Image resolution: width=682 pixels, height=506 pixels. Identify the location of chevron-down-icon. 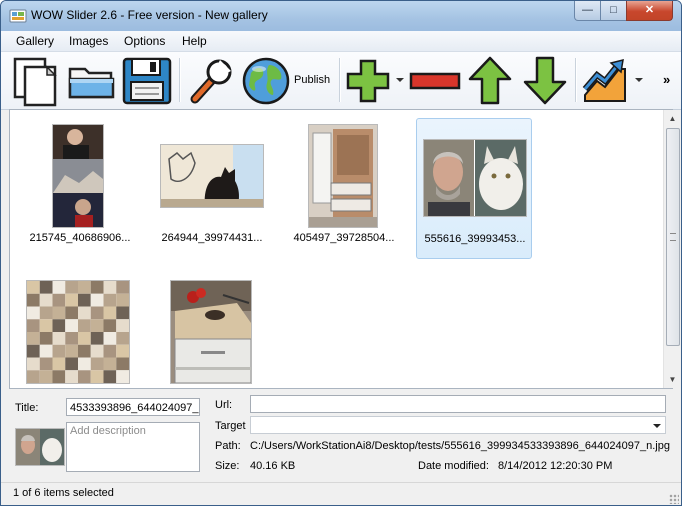
(657, 426).